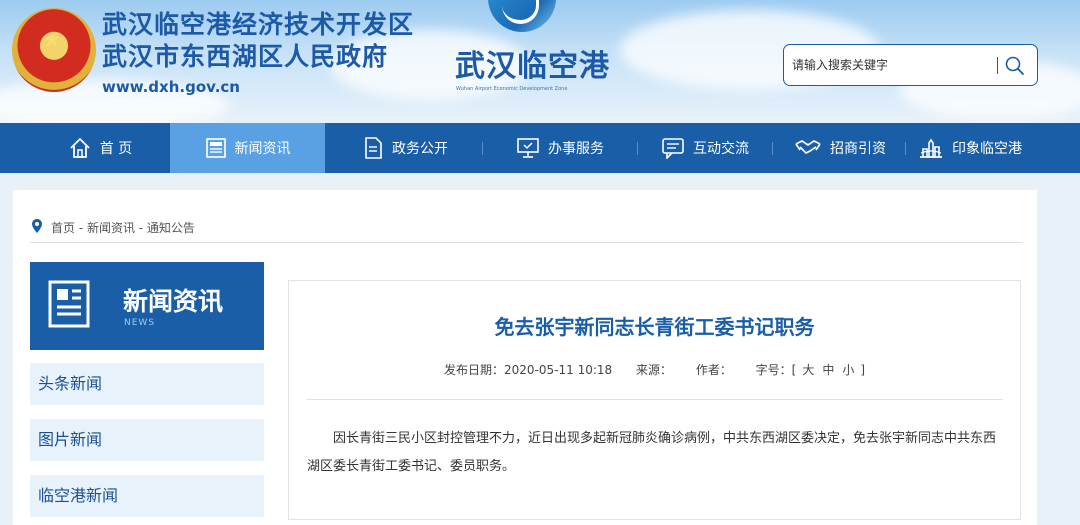  What do you see at coordinates (673, 148) in the screenshot?
I see `chat-icon` at bounding box center [673, 148].